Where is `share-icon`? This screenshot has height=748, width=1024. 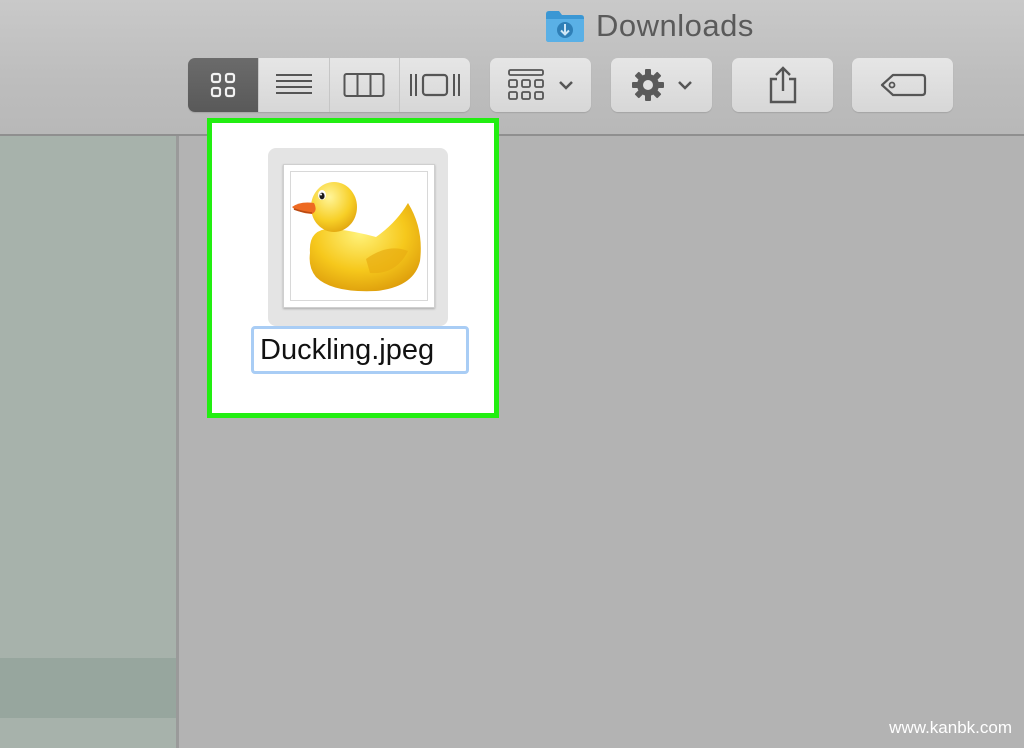 share-icon is located at coordinates (782, 85).